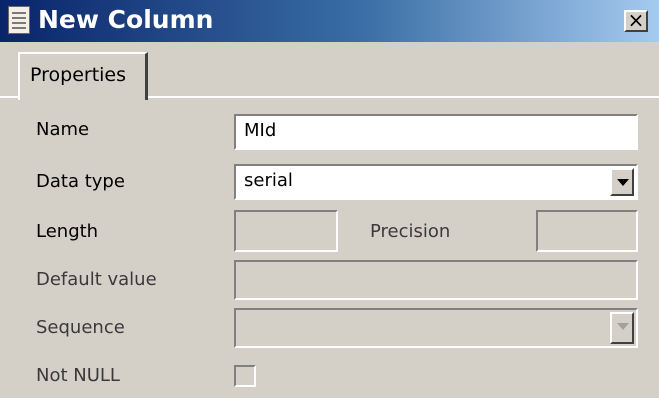 The image size is (659, 398). What do you see at coordinates (80, 181) in the screenshot?
I see `data-type-label: Data type` at bounding box center [80, 181].